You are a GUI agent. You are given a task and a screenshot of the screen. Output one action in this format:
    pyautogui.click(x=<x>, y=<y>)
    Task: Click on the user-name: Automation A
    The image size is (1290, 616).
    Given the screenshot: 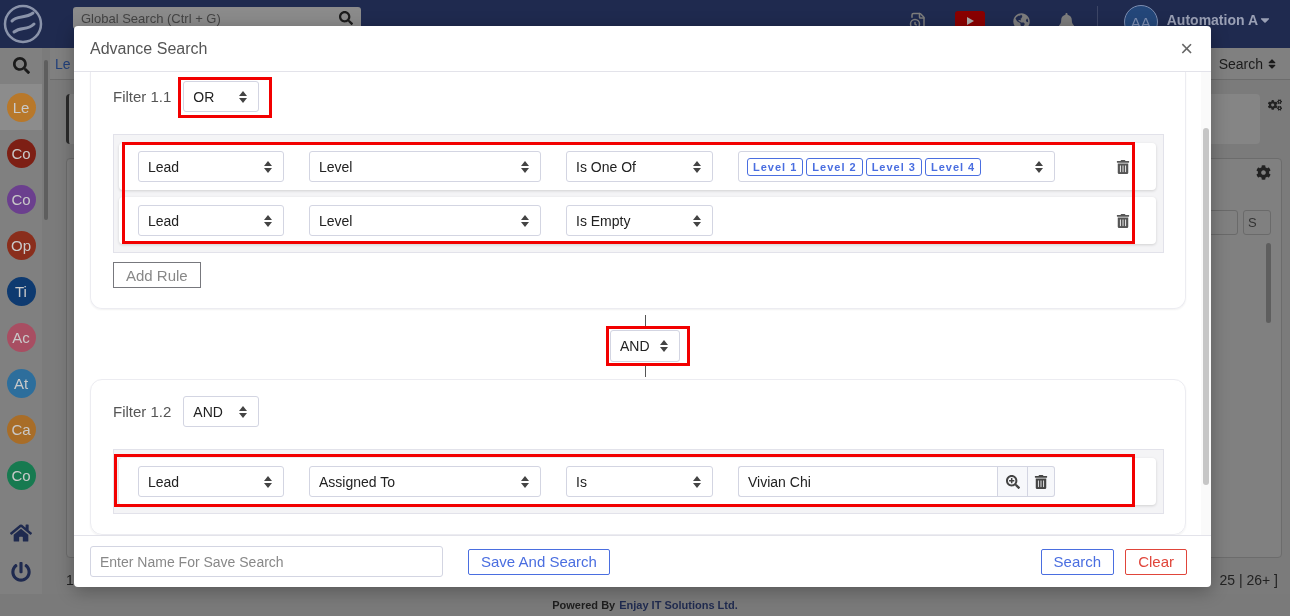 What is the action you would take?
    pyautogui.click(x=1212, y=20)
    